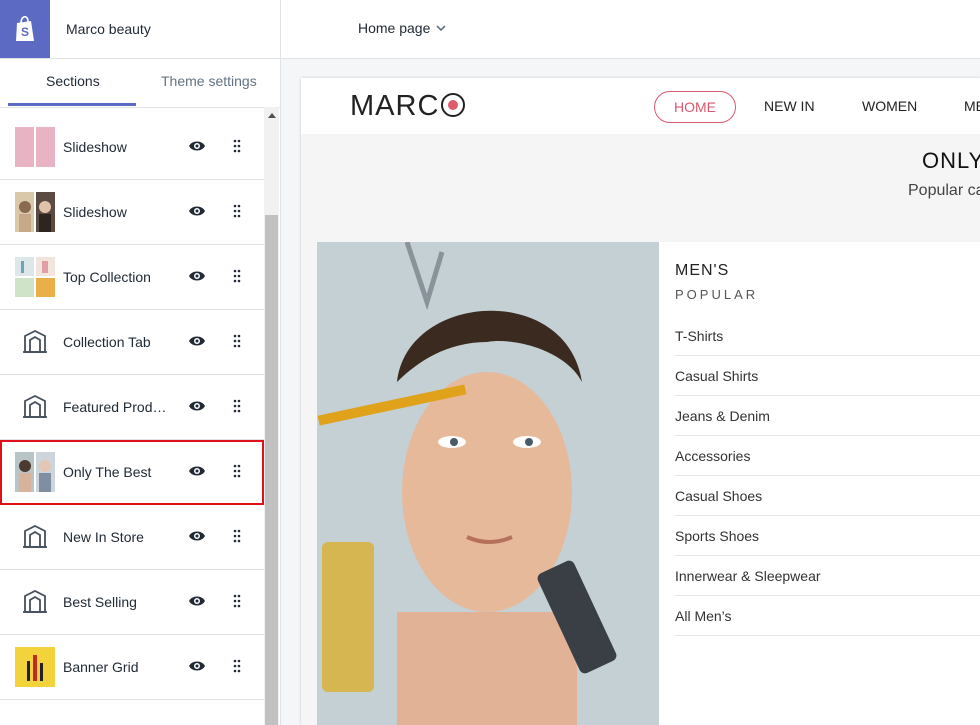 The height and width of the screenshot is (725, 980). Describe the element at coordinates (827, 616) in the screenshot. I see `menu-link: All Men’s` at that location.